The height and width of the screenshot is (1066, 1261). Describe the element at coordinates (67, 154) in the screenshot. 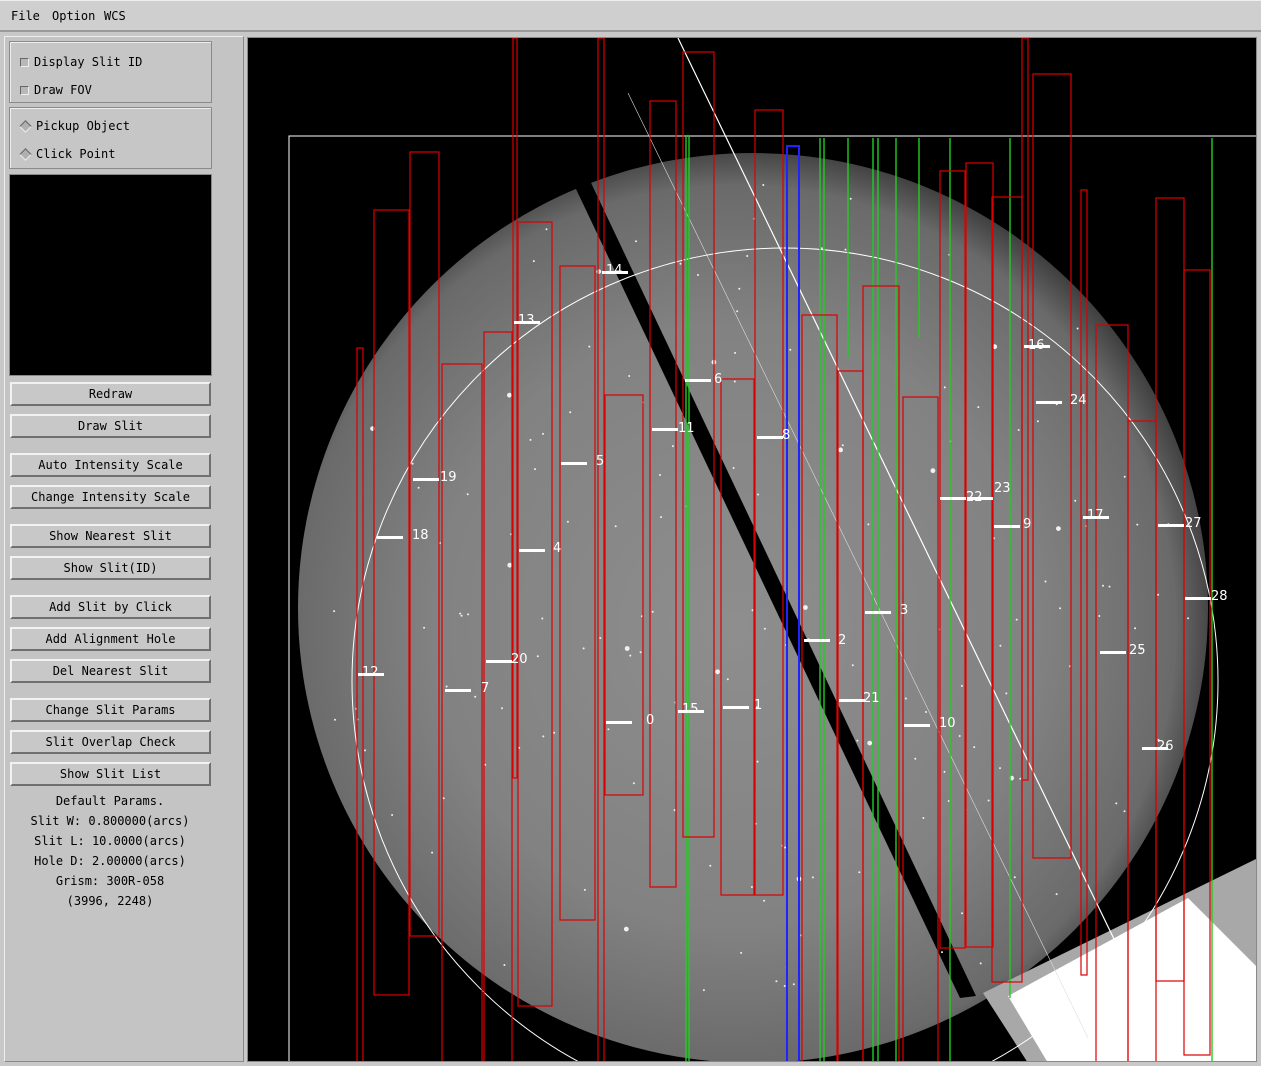

I see `click-point-radio: Click Point` at that location.